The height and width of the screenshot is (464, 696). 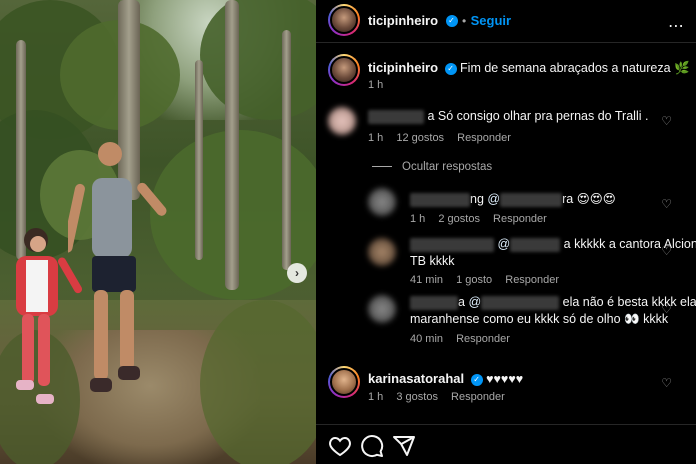 I want to click on header-divider, so click(x=506, y=42).